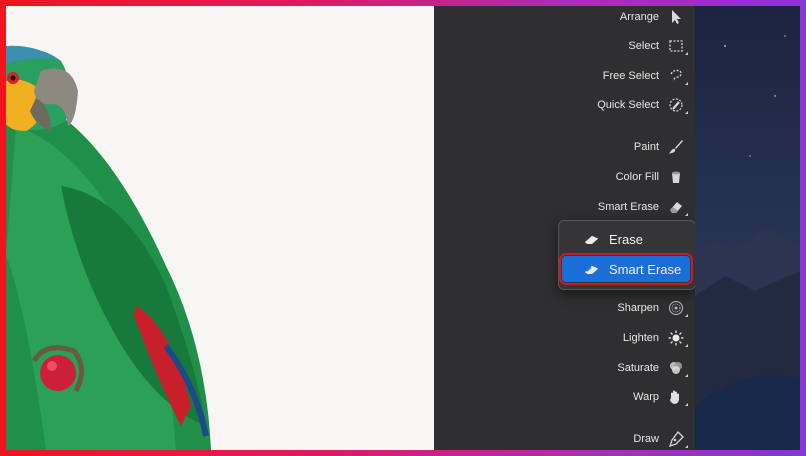 Image resolution: width=806 pixels, height=456 pixels. I want to click on tool-color-fill: Color Fill, so click(650, 177).